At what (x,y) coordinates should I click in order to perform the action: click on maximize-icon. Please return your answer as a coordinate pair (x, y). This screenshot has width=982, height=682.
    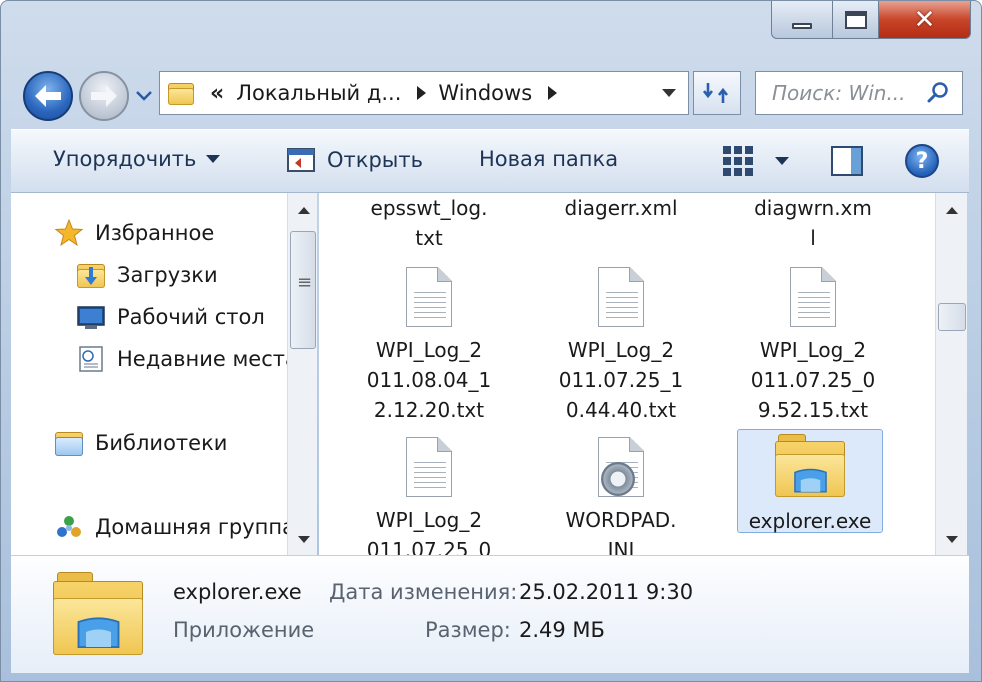
    Looking at the image, I should click on (855, 19).